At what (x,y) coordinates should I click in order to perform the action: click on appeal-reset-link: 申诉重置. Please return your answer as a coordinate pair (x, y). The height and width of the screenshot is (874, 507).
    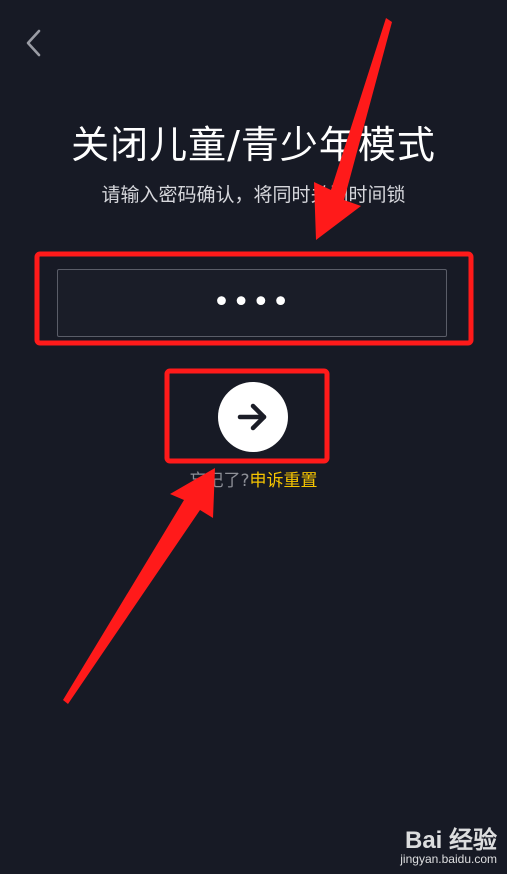
    Looking at the image, I should click on (284, 481).